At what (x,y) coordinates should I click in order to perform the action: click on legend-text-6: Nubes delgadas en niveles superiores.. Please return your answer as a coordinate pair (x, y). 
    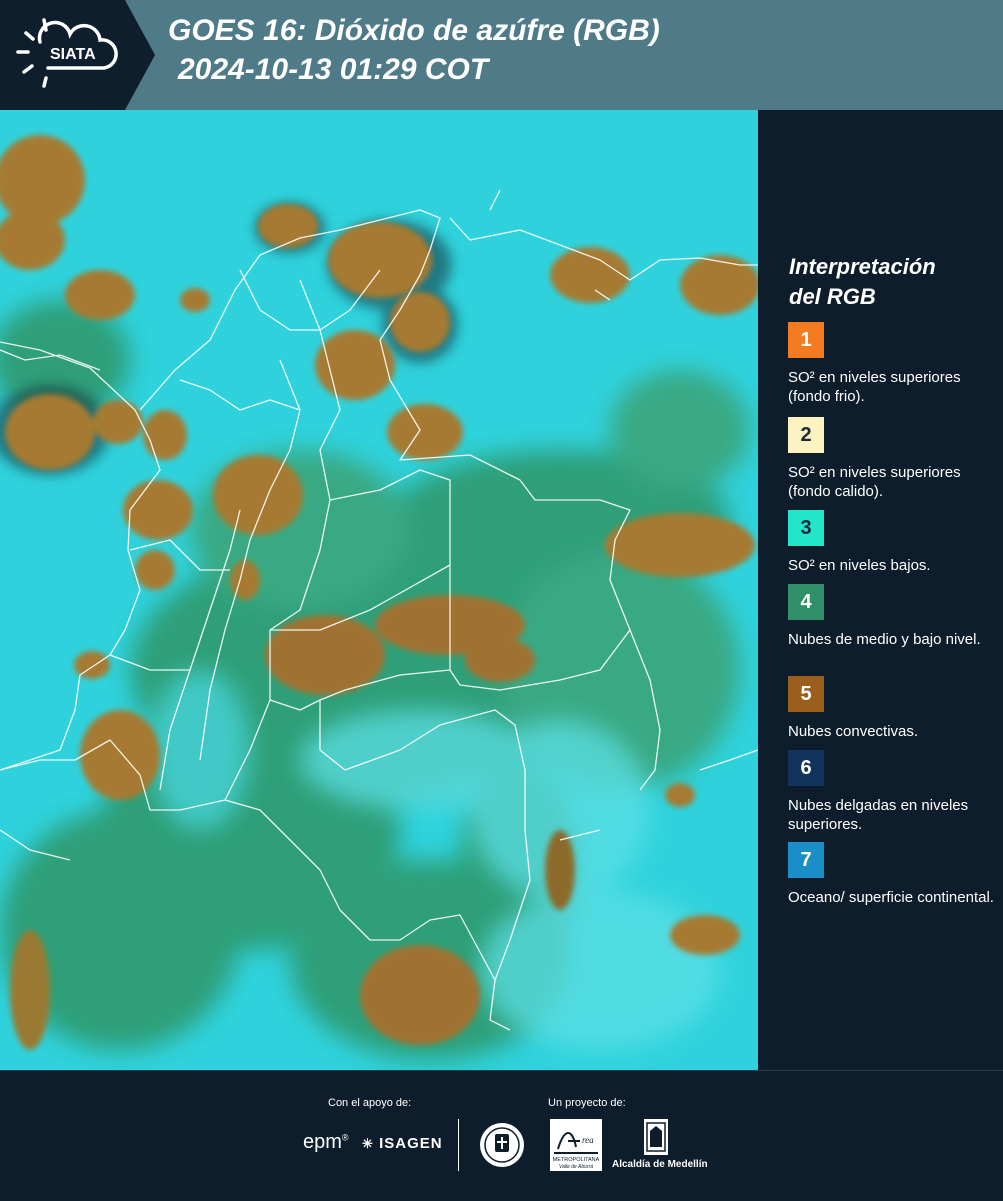
    Looking at the image, I should click on (878, 815).